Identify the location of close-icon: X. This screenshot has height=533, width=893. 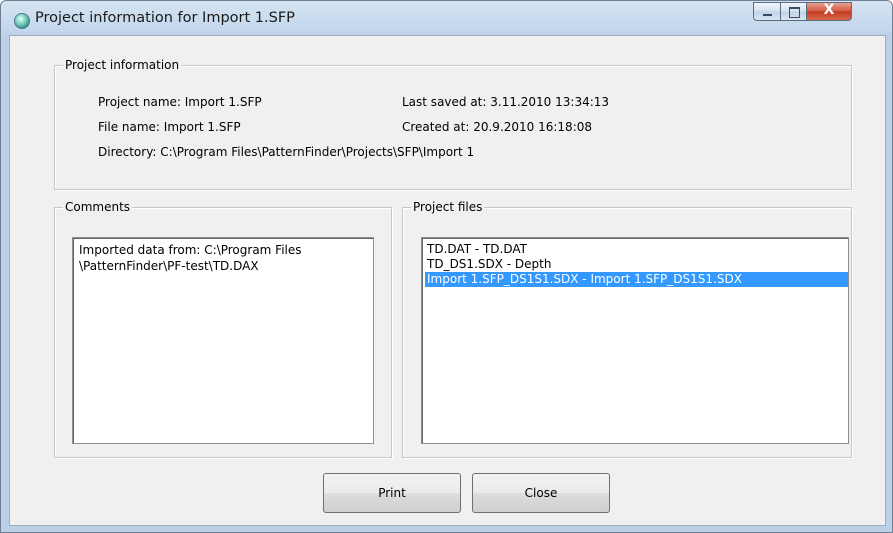
(829, 10).